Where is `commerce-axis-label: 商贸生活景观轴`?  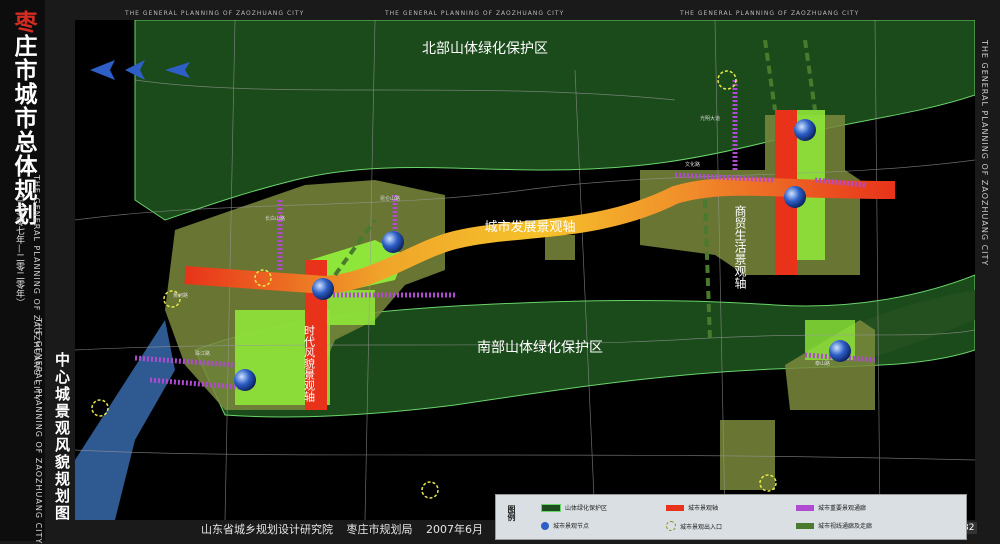 commerce-axis-label: 商贸生活景观轴 is located at coordinates (740, 246).